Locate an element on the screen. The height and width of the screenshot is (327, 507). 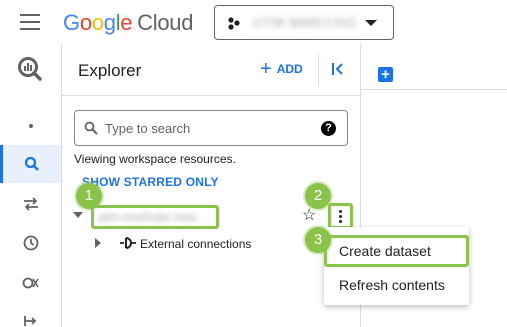
show-starred-only-link: SHOW STARRED ONLY is located at coordinates (150, 182).